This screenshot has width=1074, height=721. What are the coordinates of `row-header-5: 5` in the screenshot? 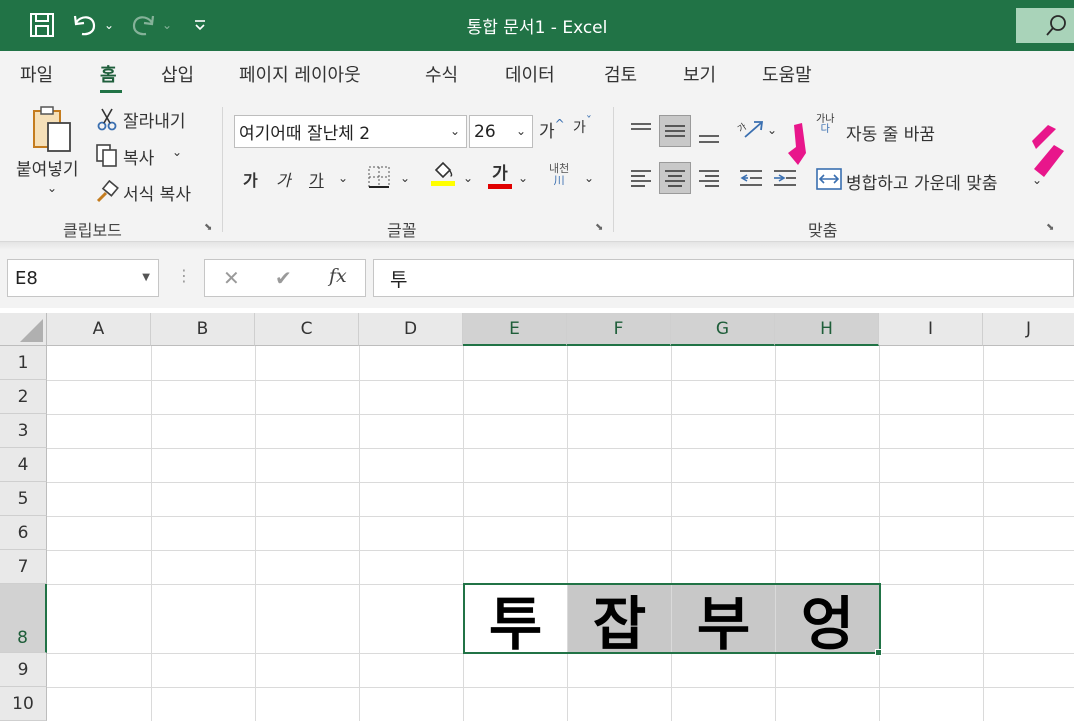 It's located at (23, 499).